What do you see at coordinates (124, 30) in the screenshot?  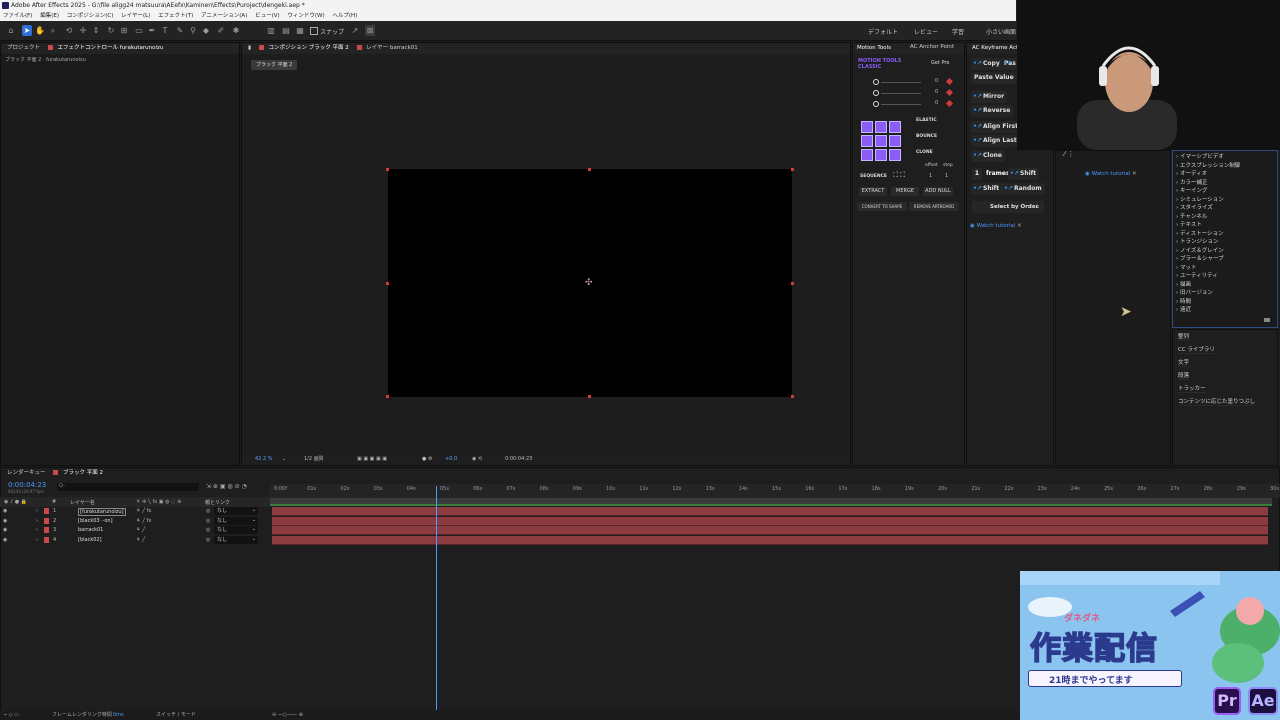 I see `anchor-tool-icon: ⊞` at bounding box center [124, 30].